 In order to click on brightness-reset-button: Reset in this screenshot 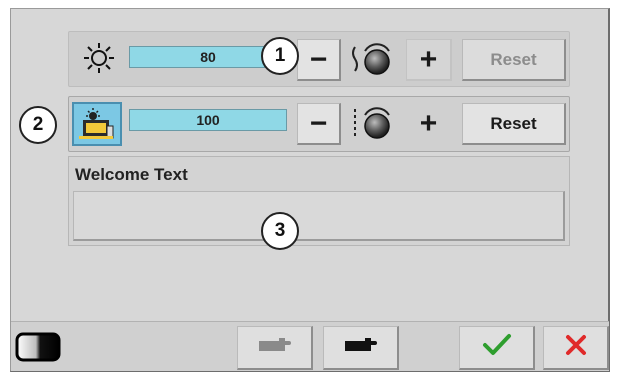, I will do `click(514, 60)`.